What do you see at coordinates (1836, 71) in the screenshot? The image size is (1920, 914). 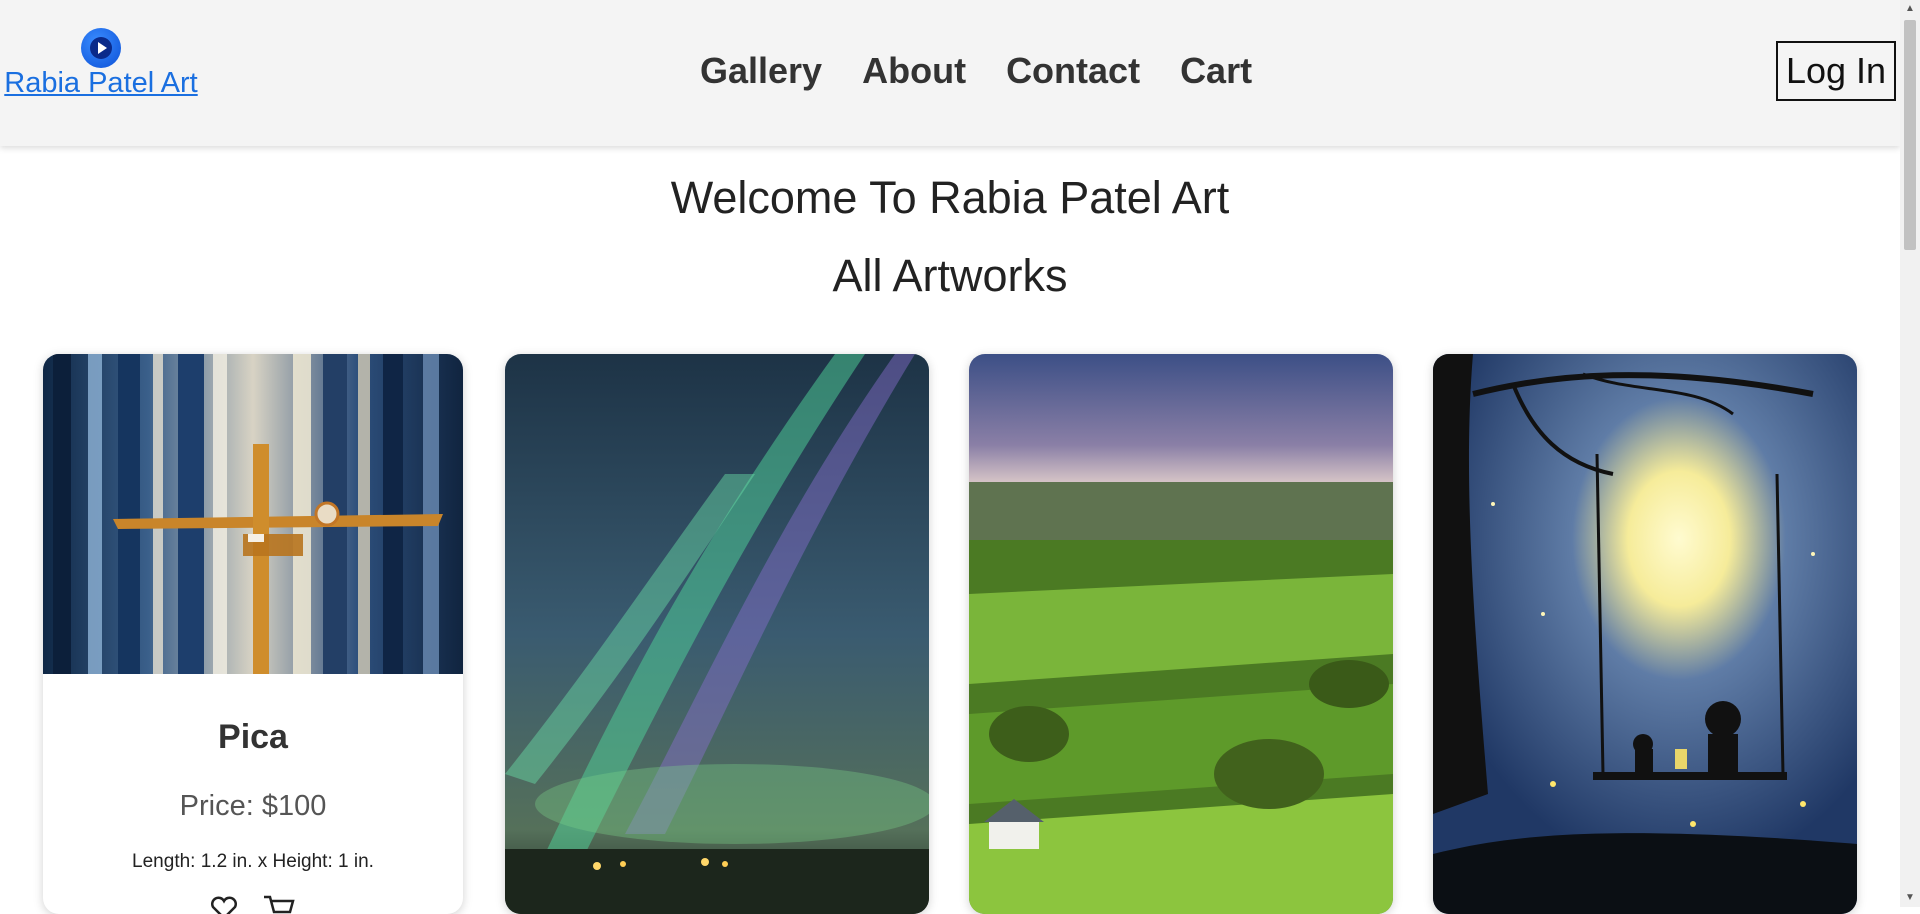 I see `login-button: Log In` at bounding box center [1836, 71].